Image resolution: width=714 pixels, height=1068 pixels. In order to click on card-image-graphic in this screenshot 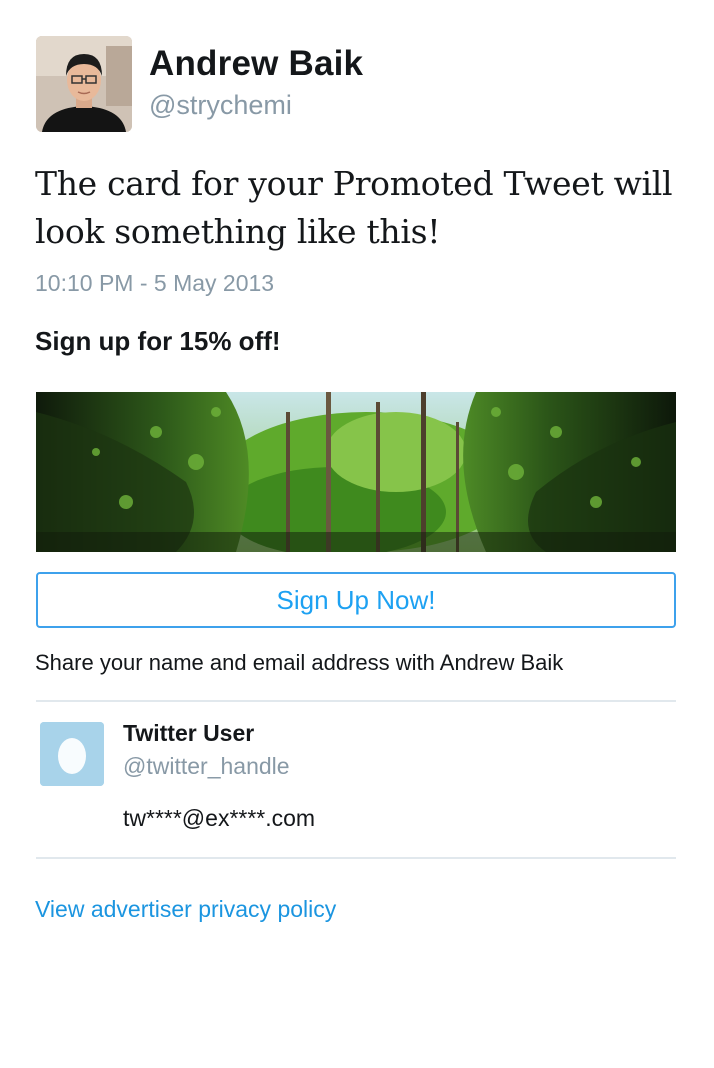, I will do `click(356, 472)`.